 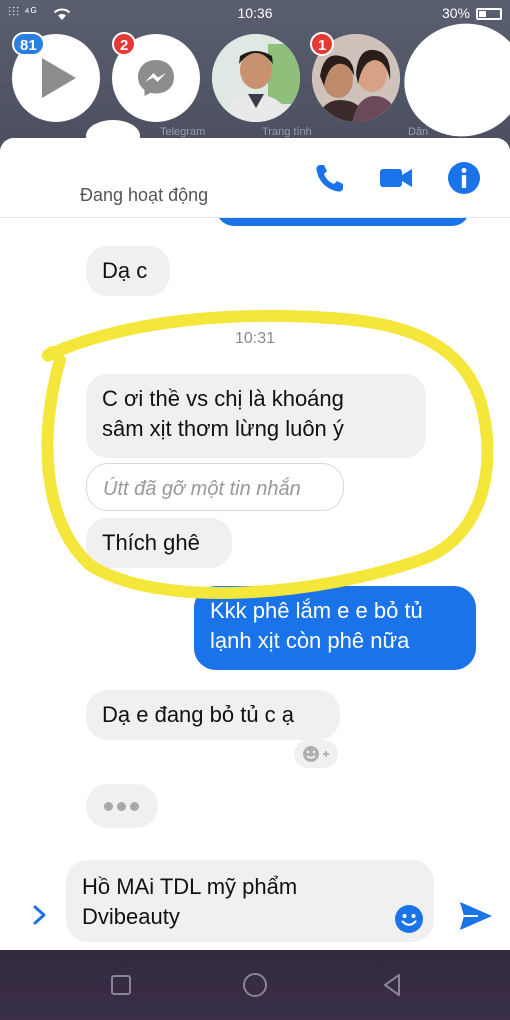 What do you see at coordinates (198, 714) in the screenshot?
I see `message-text: Dạ e đang bỏ tủ c ạ` at bounding box center [198, 714].